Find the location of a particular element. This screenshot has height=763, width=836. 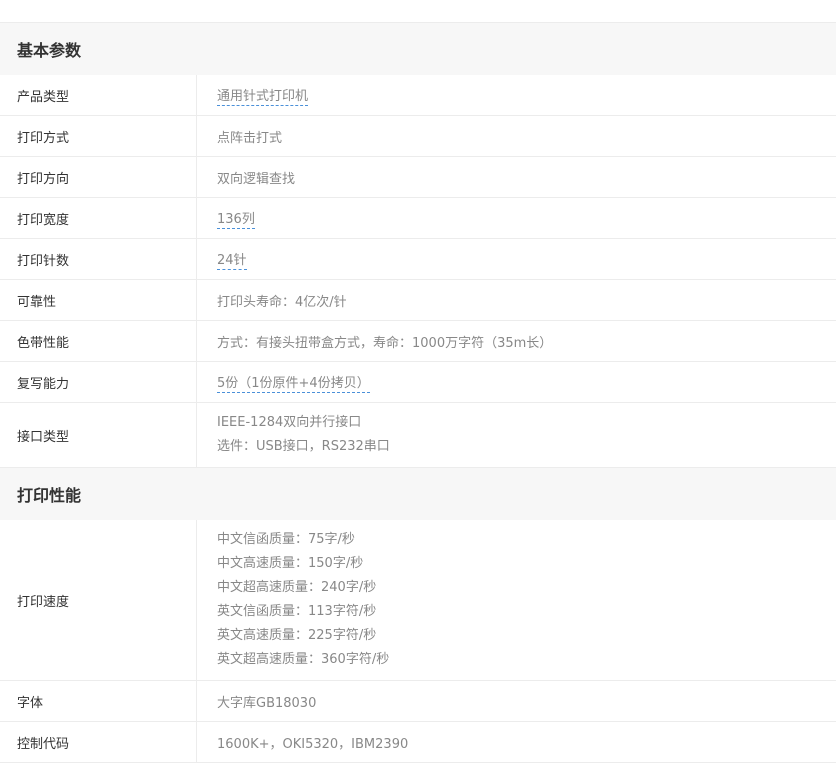

section-header-performance: 打印性能 is located at coordinates (418, 494).